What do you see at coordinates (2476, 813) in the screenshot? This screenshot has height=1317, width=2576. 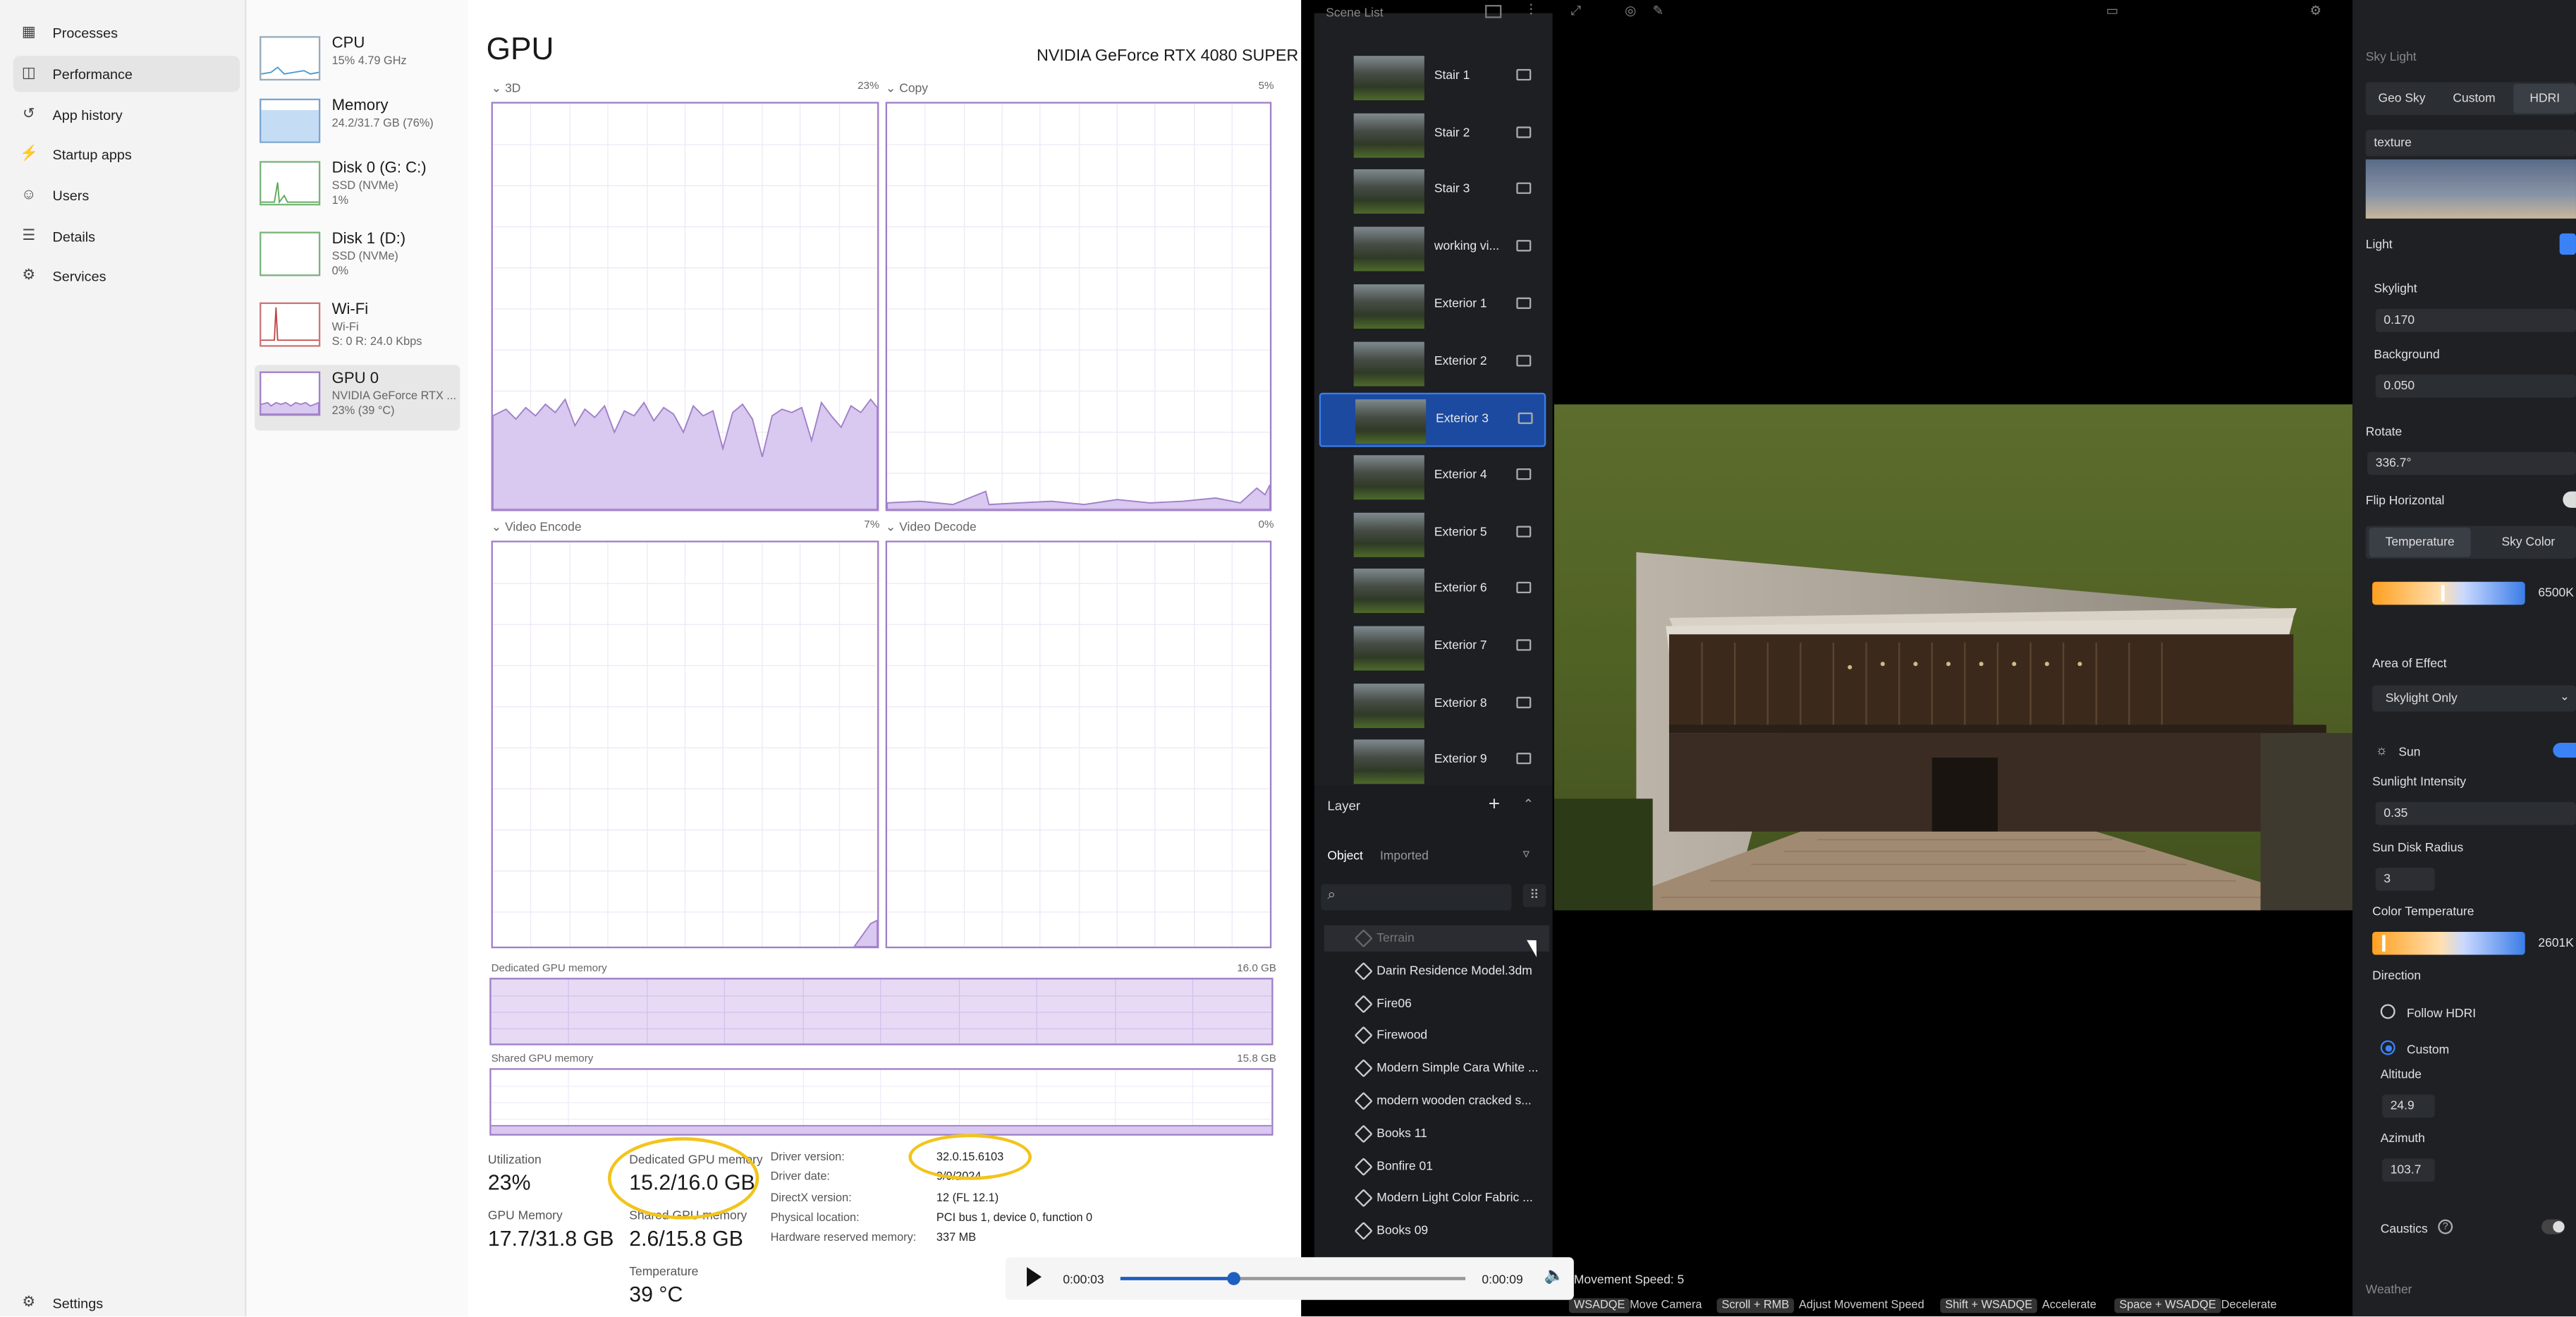 I see `sunlight-intensity-input: 0.35` at bounding box center [2476, 813].